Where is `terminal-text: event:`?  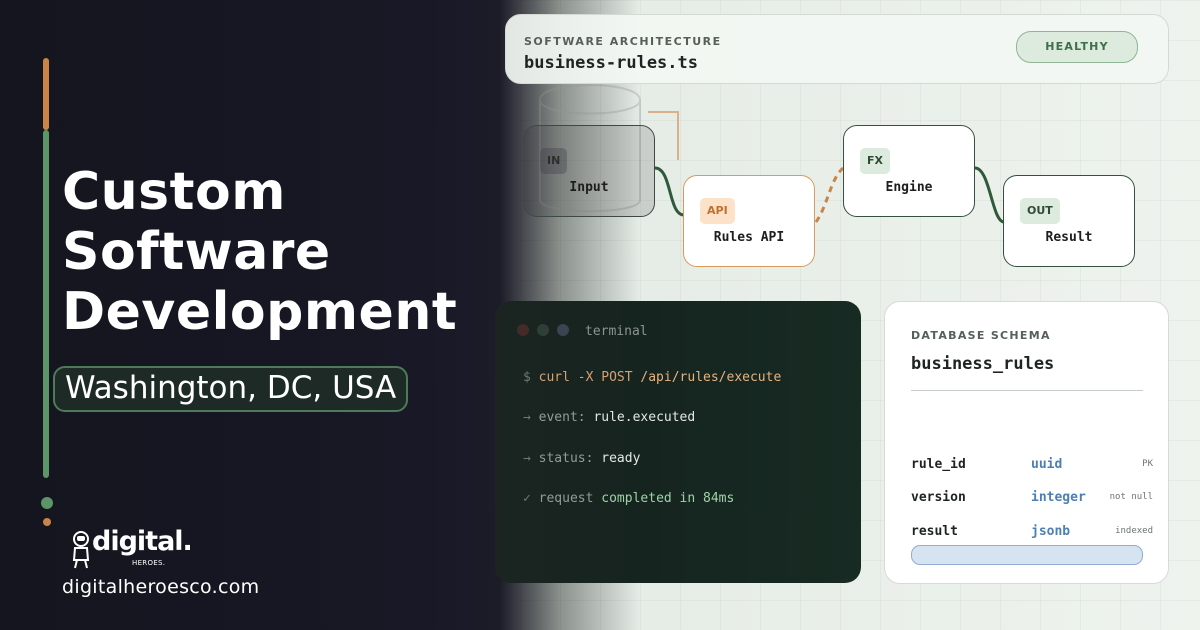 terminal-text: event: is located at coordinates (566, 417).